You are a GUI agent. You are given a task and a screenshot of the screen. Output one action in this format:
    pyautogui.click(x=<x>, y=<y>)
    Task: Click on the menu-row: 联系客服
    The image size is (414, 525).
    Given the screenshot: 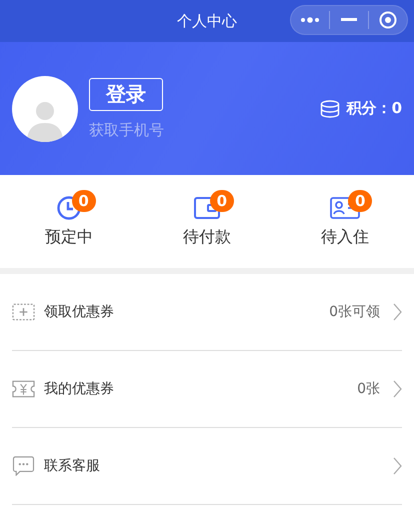 What is the action you would take?
    pyautogui.click(x=207, y=466)
    